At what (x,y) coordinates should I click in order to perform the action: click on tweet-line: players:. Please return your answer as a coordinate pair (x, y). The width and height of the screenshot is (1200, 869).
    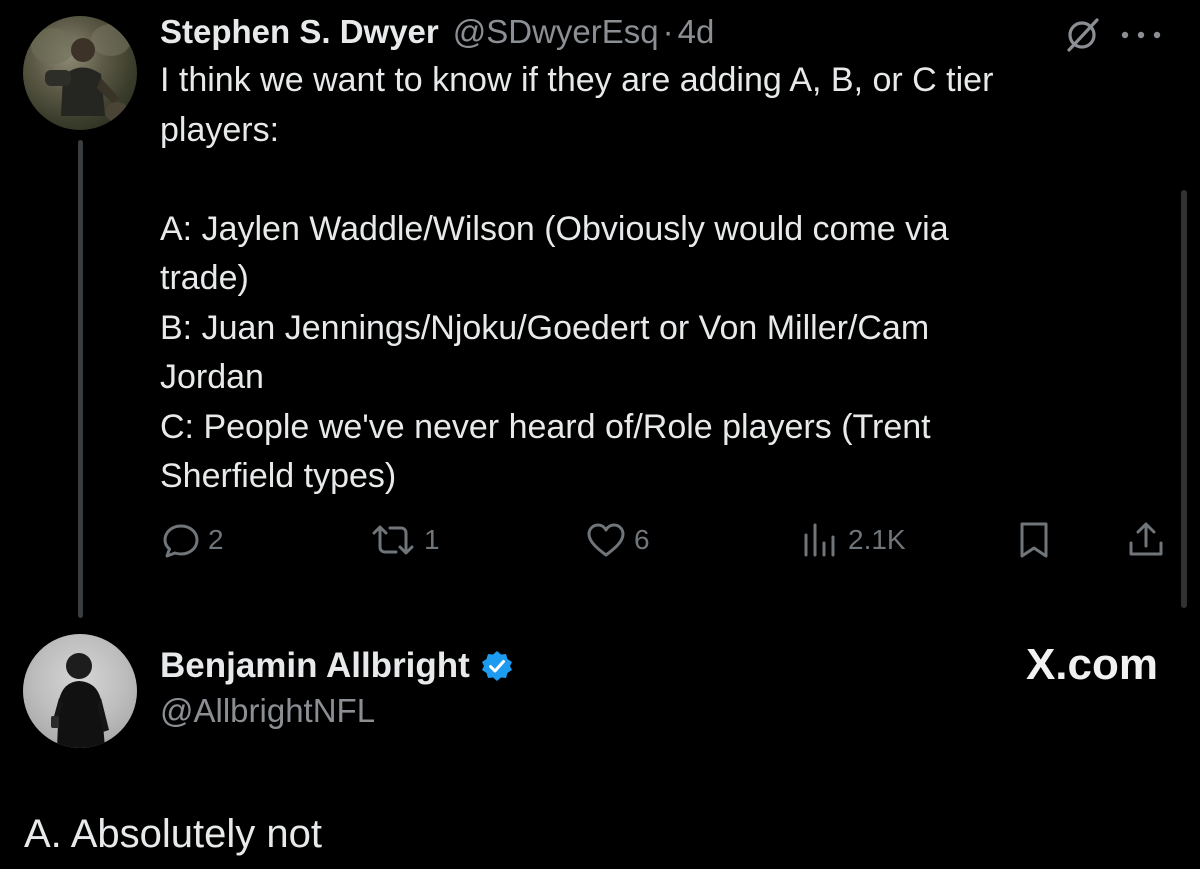
    Looking at the image, I should click on (220, 129).